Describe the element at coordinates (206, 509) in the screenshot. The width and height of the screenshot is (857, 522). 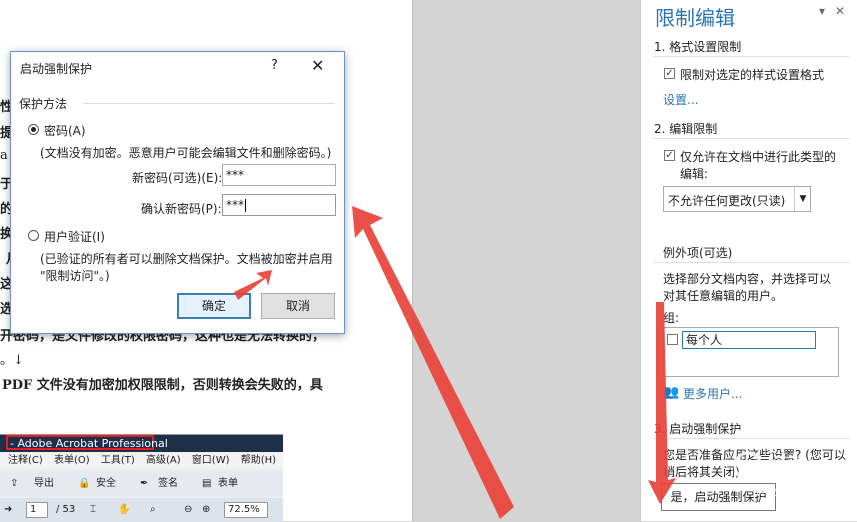
I see `zoom-in-icon: ⊕` at that location.